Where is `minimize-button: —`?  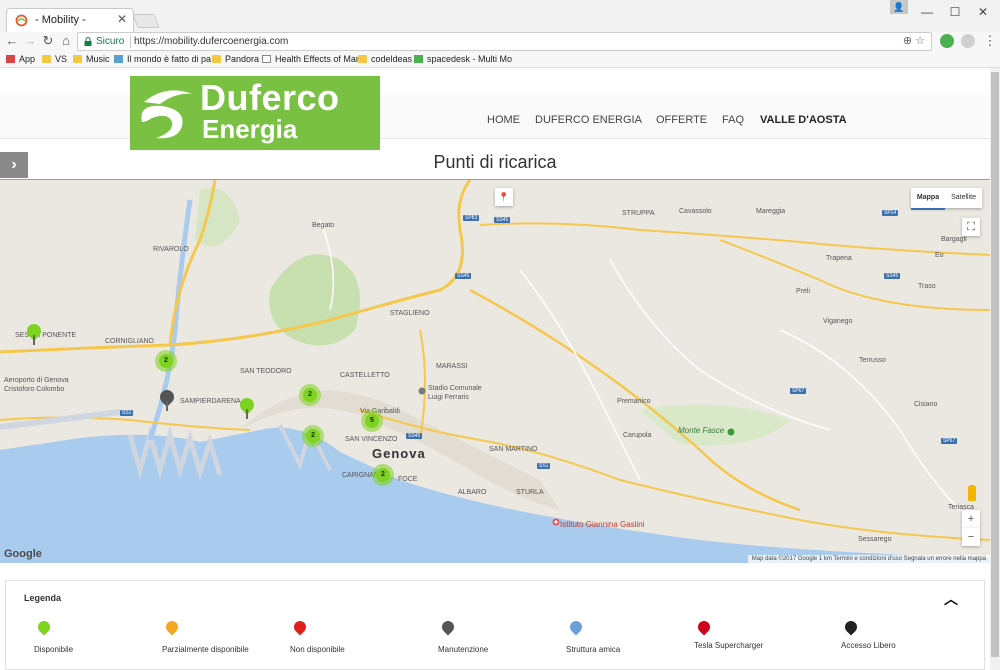 minimize-button: — is located at coordinates (927, 12).